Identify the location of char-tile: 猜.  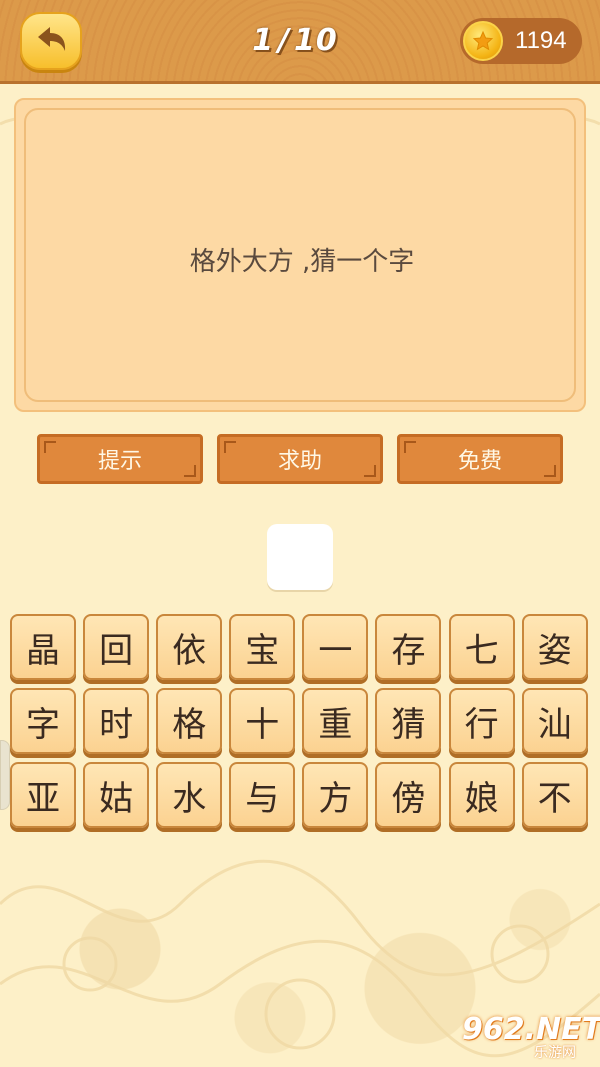
(408, 721).